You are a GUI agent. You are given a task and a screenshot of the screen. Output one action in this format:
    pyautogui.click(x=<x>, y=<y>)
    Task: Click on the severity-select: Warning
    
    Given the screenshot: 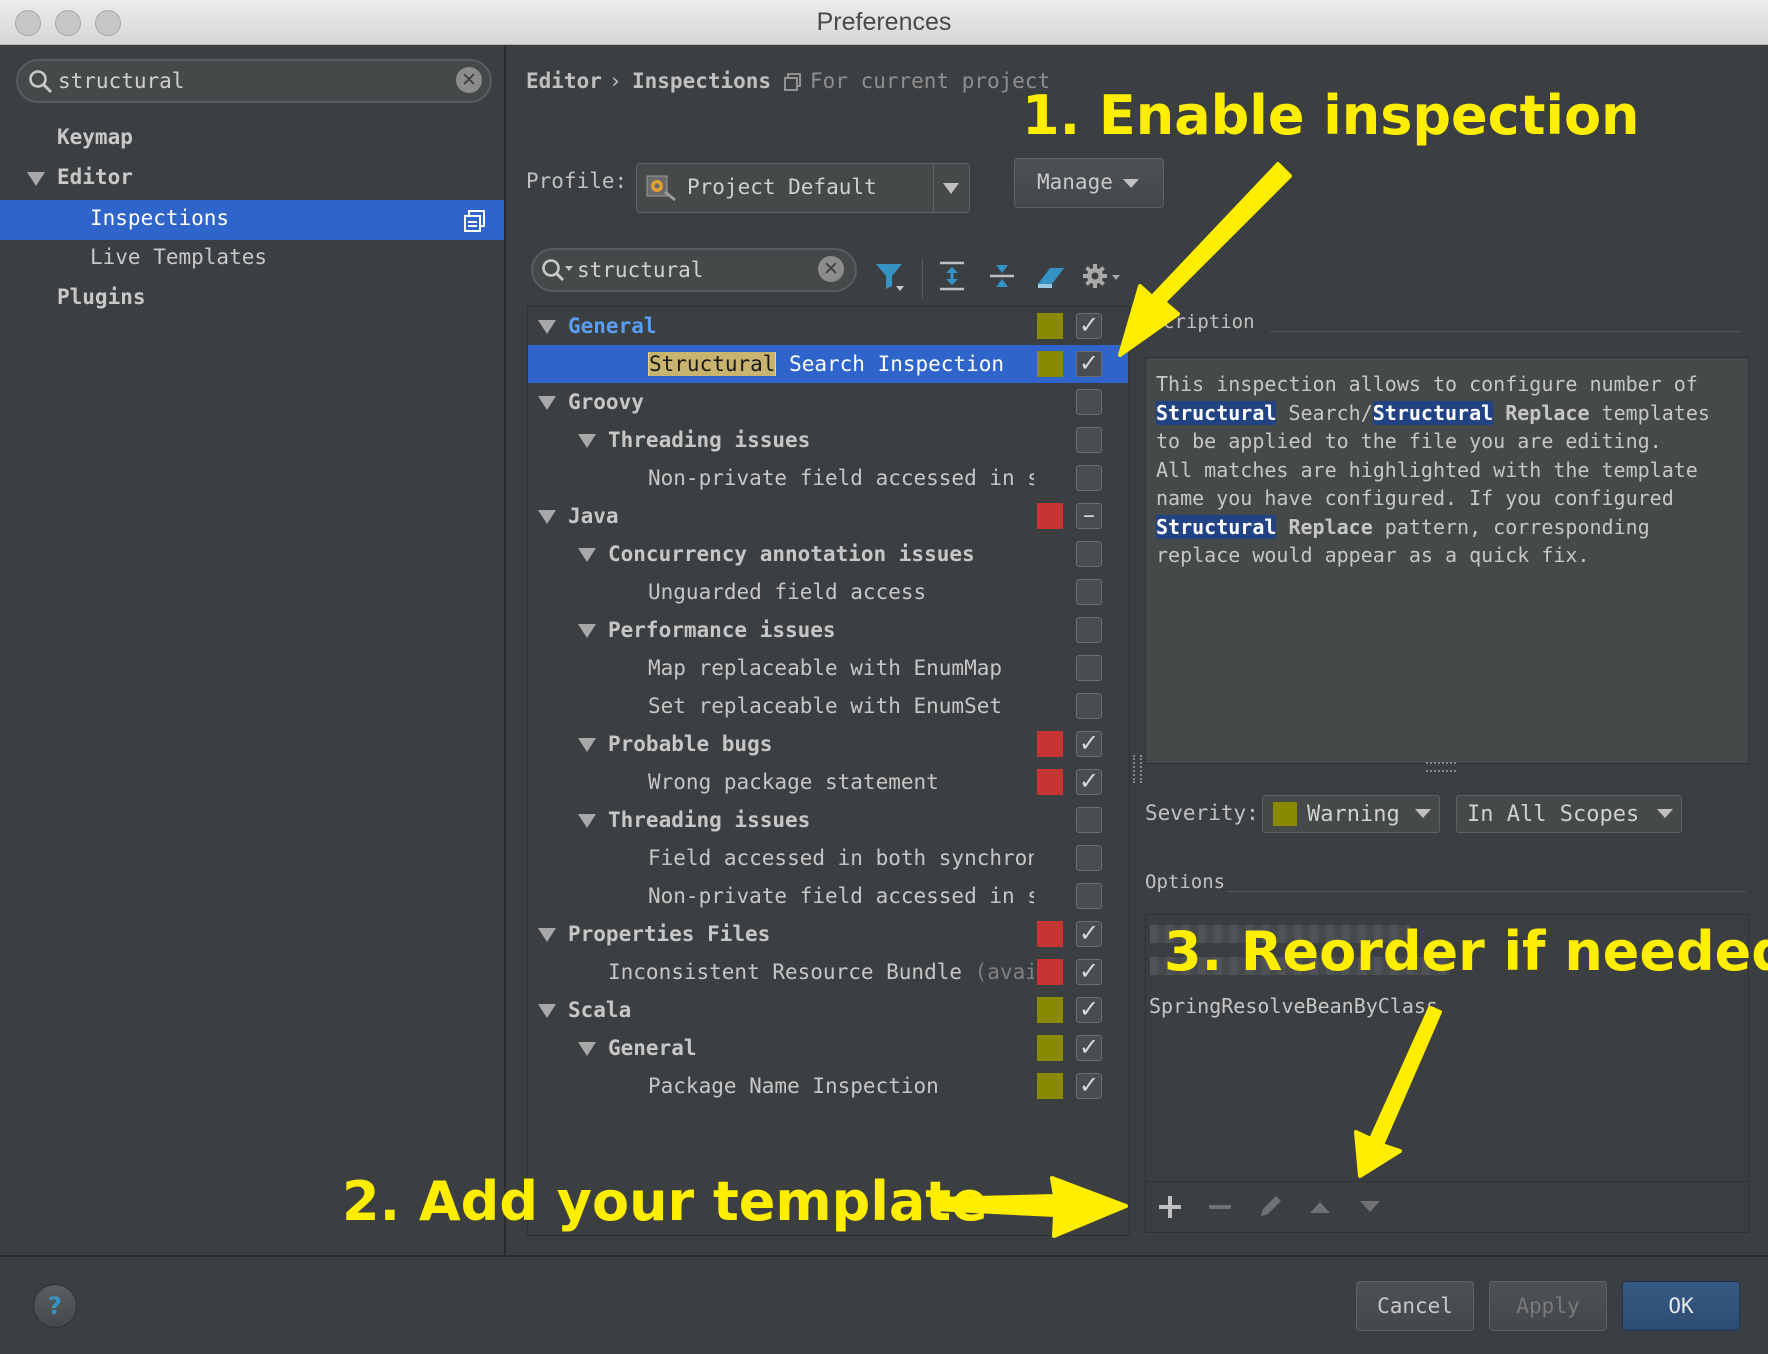 What is the action you would take?
    pyautogui.click(x=1351, y=814)
    